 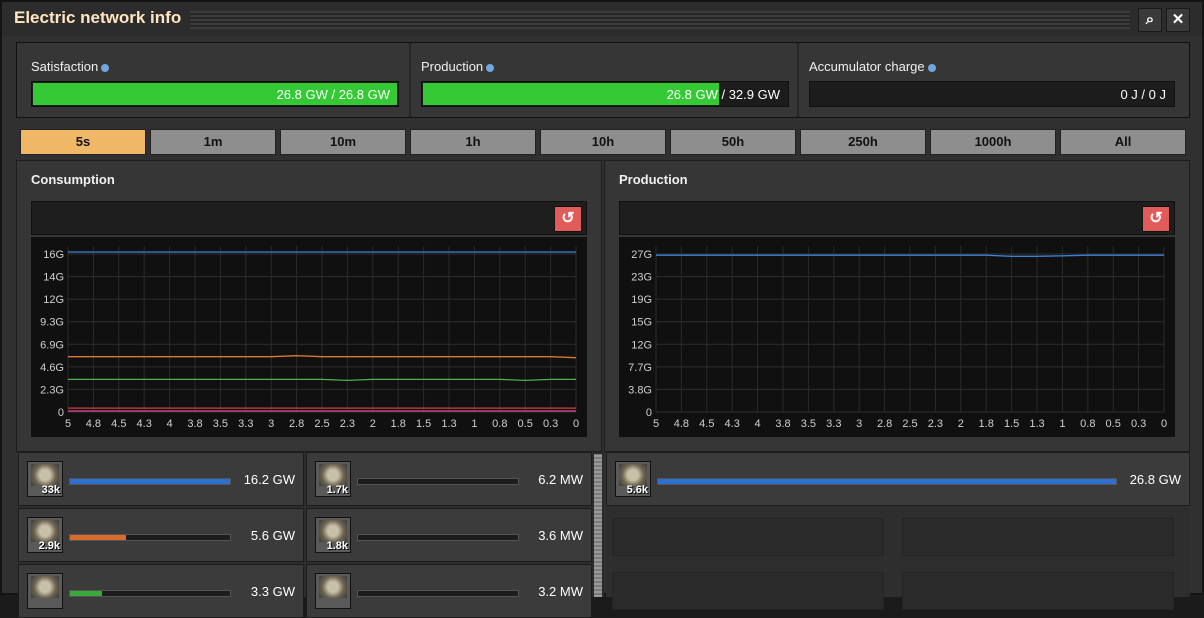 I want to click on y-tick-label: 12G, so click(x=641, y=345).